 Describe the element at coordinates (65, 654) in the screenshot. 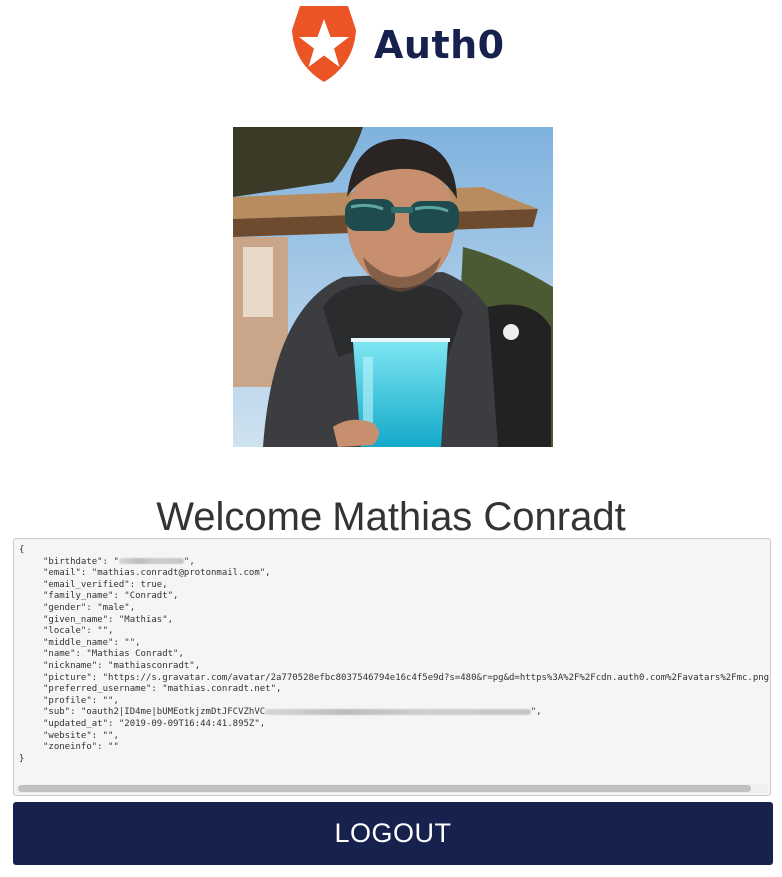

I see `json-key: "name":` at that location.